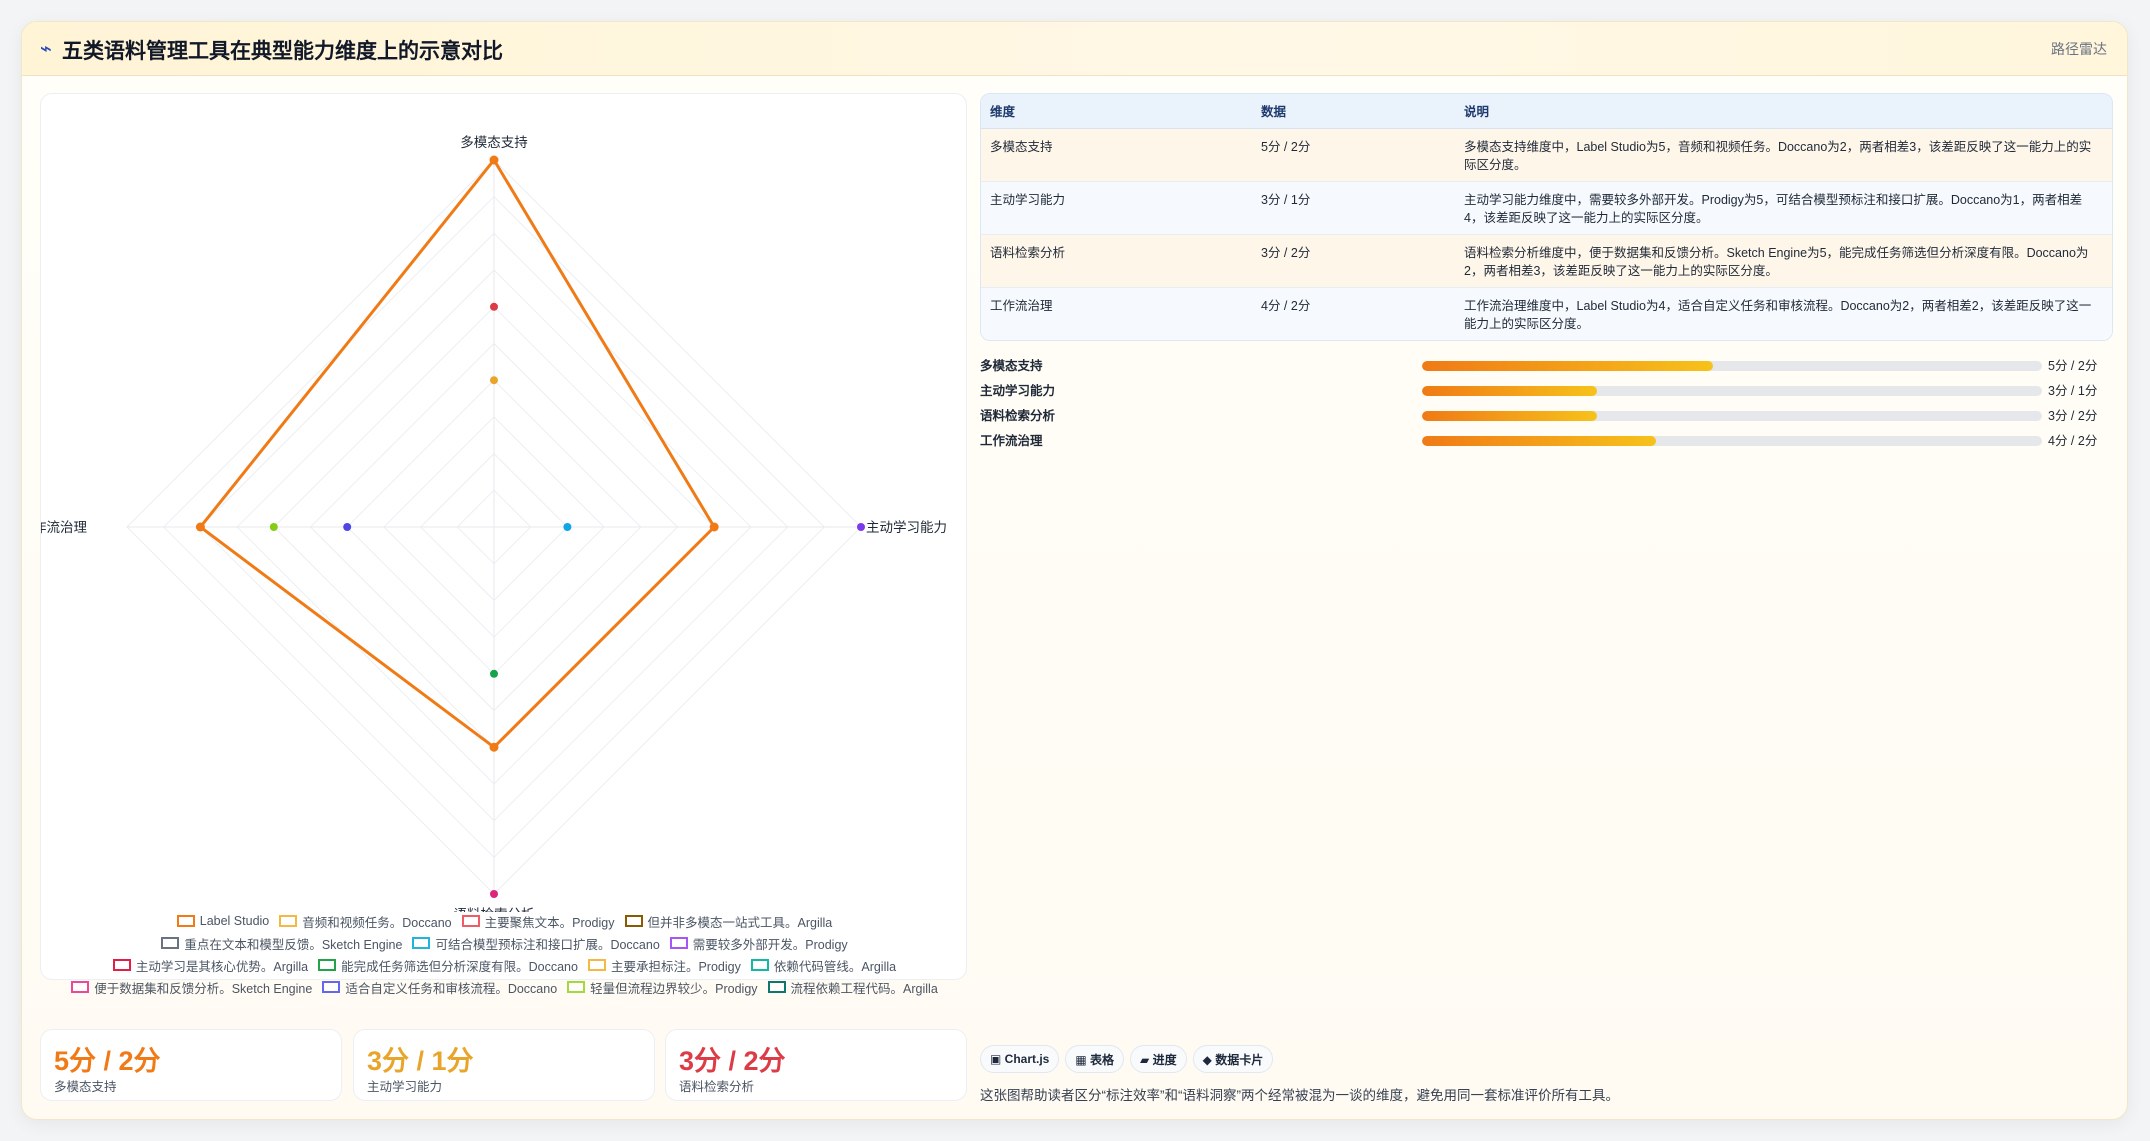 This screenshot has width=2150, height=1141. Describe the element at coordinates (675, 966) in the screenshot. I see `legend-label: 主要承担标注。Prodigy` at that location.